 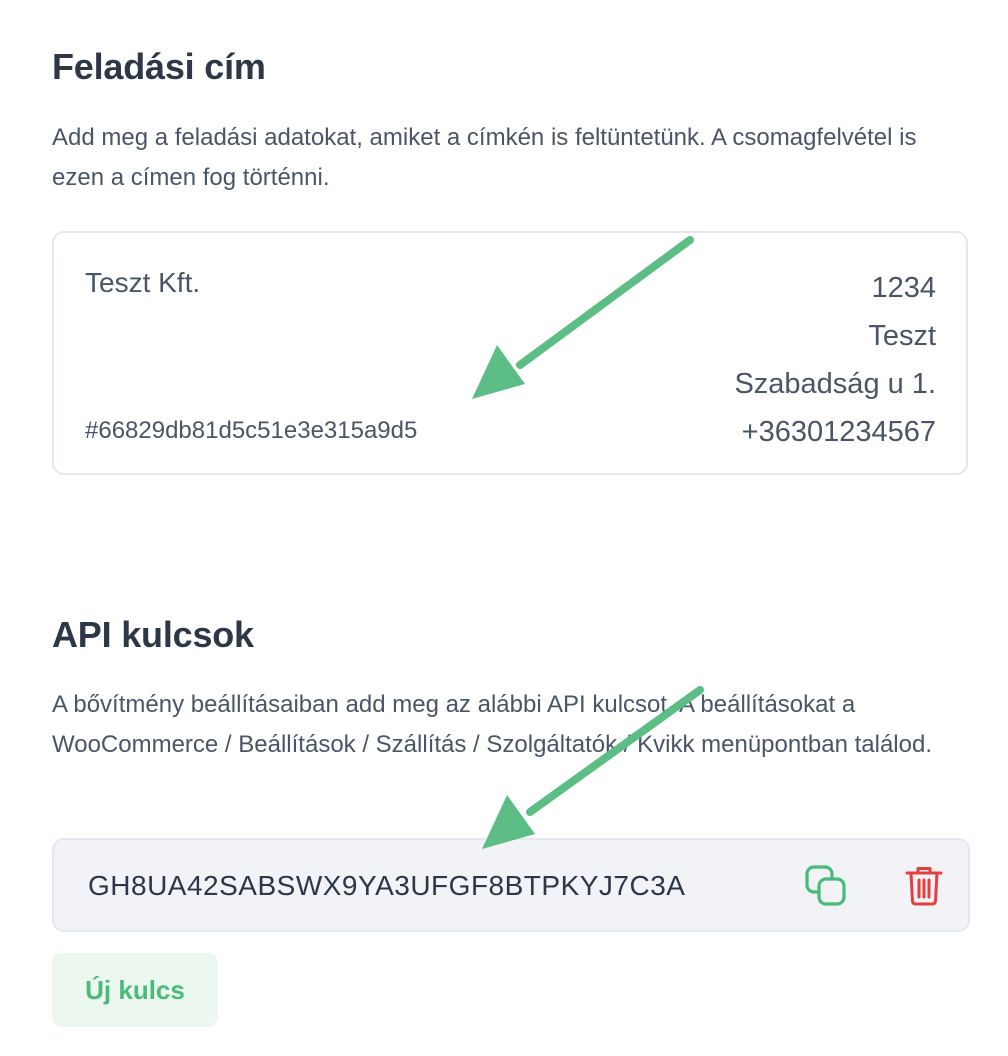 I want to click on api-section-title: API kulcsok, so click(x=153, y=634).